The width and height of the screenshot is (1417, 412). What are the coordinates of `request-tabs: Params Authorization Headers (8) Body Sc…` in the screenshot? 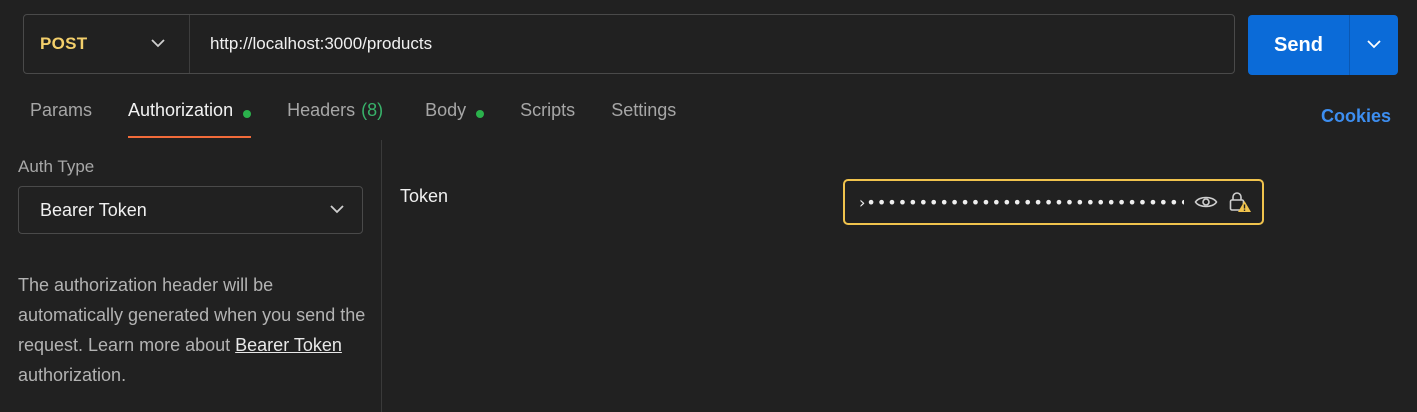 It's located at (371, 119).